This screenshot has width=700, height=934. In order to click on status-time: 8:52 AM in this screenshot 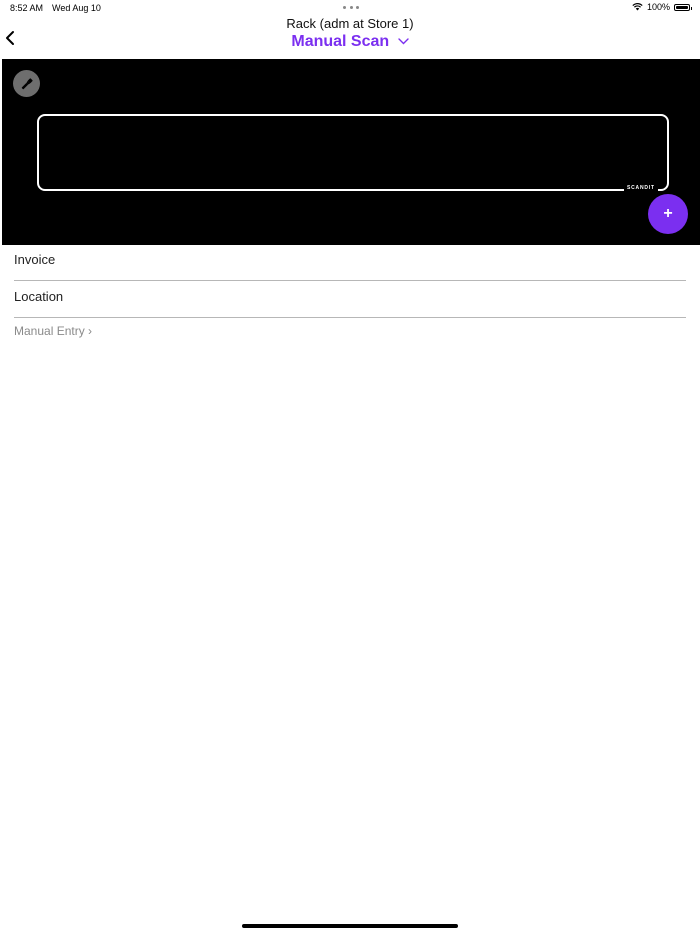, I will do `click(27, 8)`.